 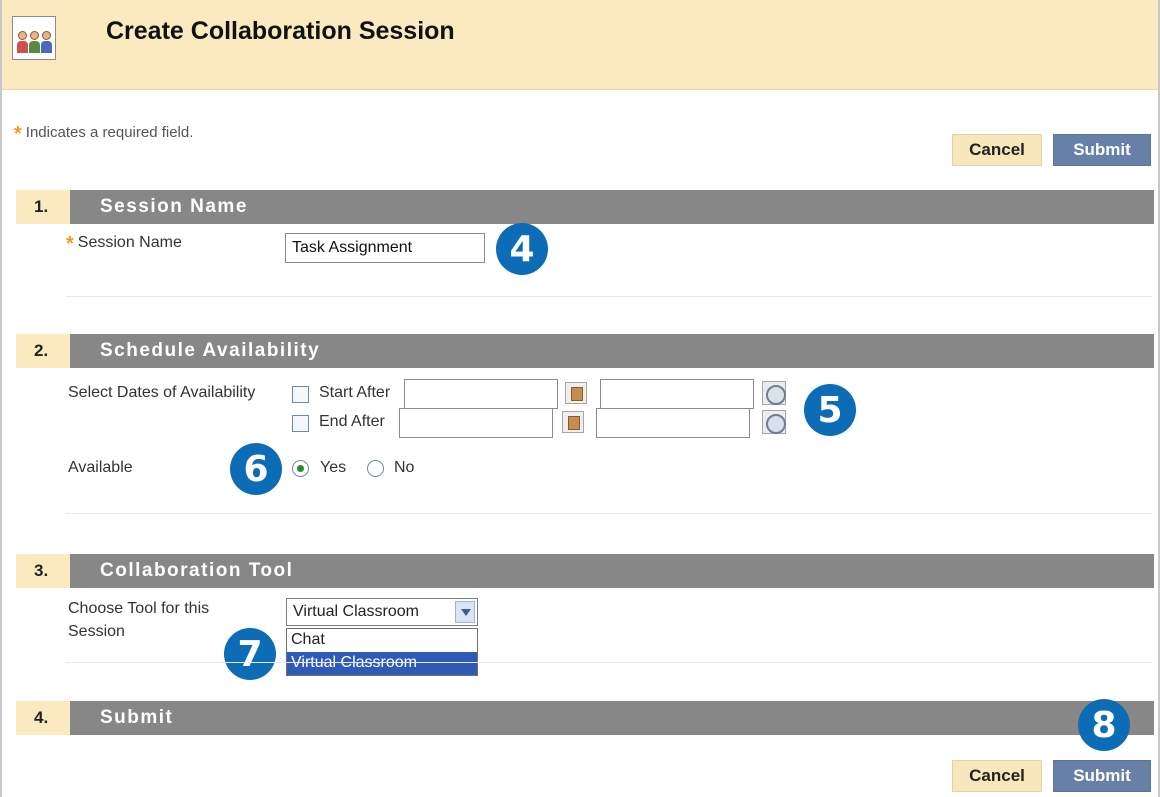 What do you see at coordinates (585, 207) in the screenshot?
I see `section-session-name: 1. Session Name` at bounding box center [585, 207].